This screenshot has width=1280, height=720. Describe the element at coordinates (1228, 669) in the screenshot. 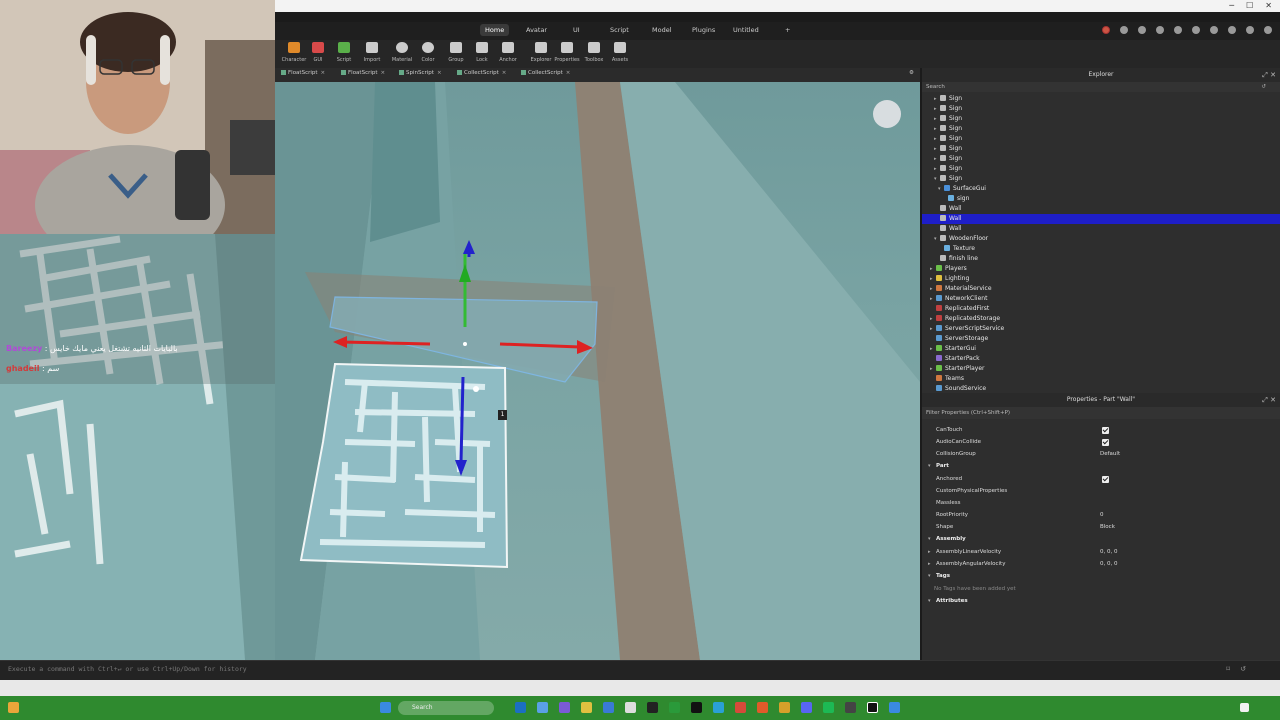

I see `bookmark-icon: ⌑` at that location.